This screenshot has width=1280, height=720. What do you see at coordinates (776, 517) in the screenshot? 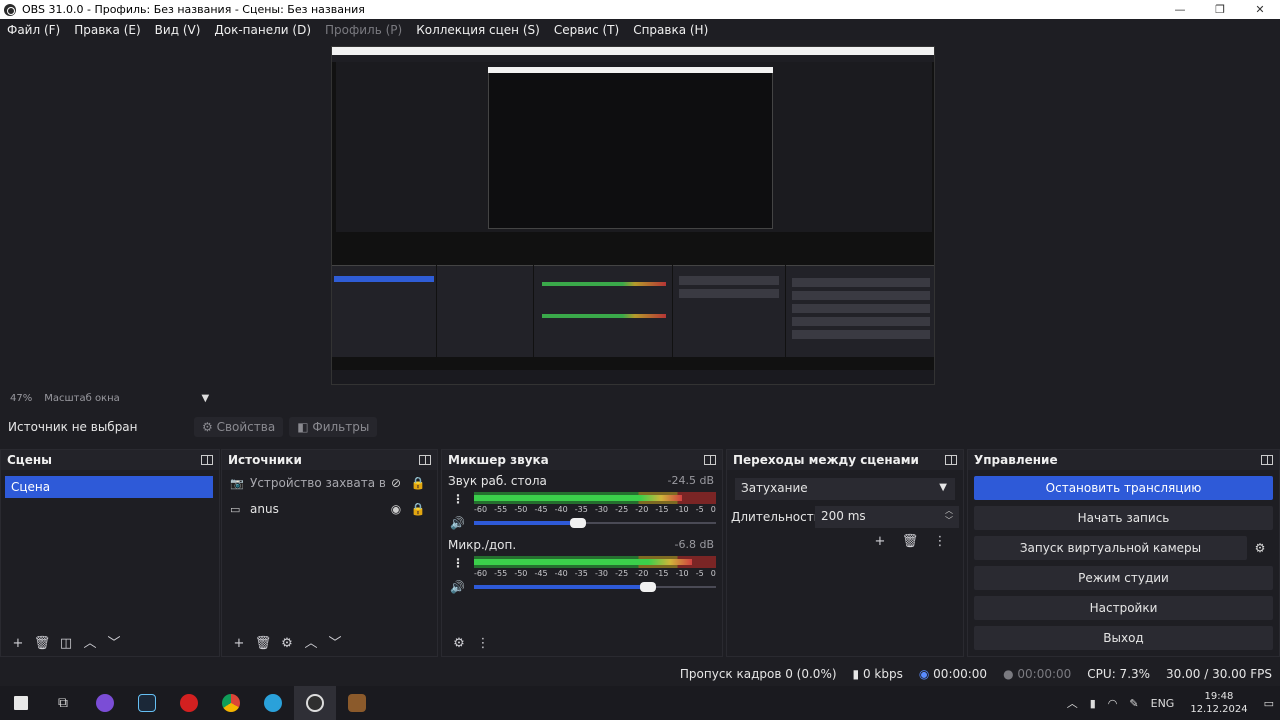
I see `duration-label: Длительность` at bounding box center [776, 517].